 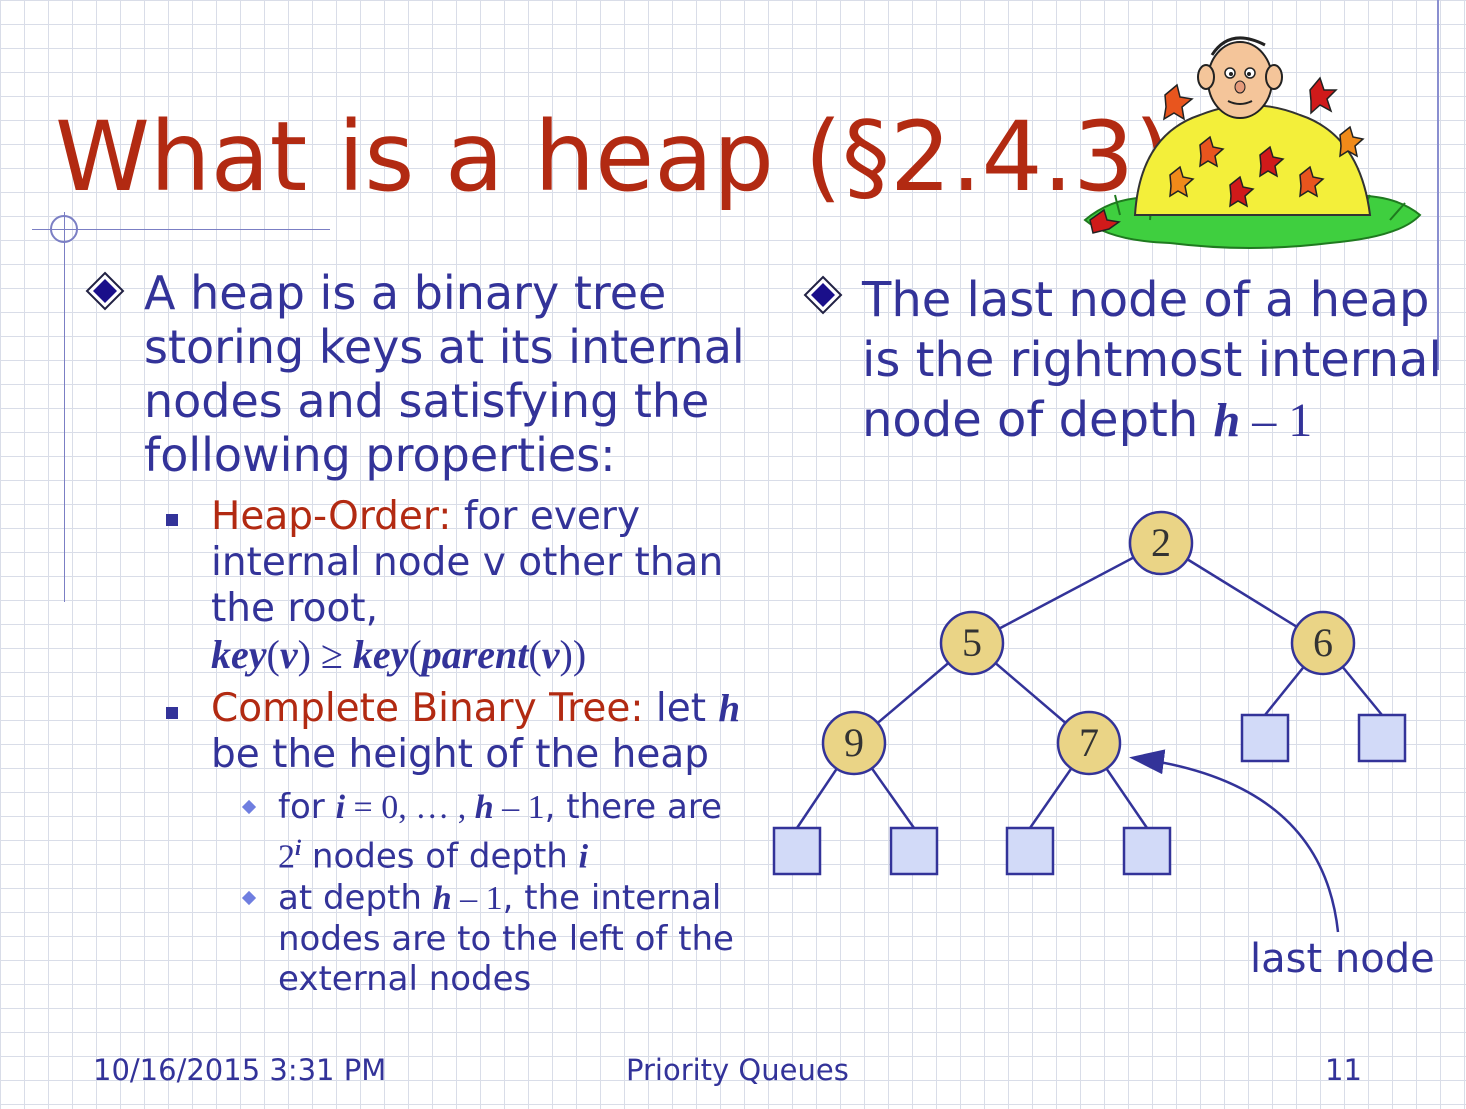 I want to click on node-key: 9, so click(x=854, y=742).